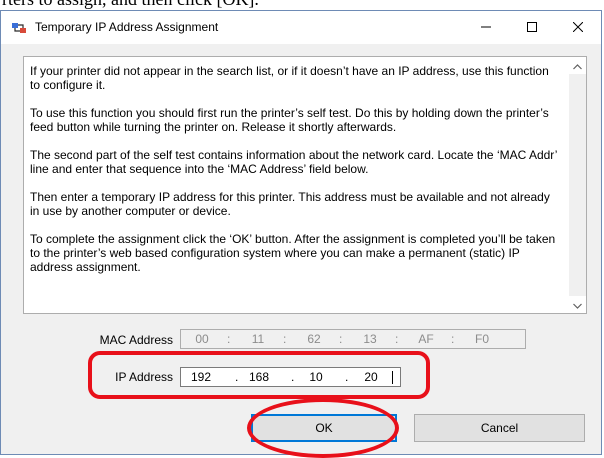 The width and height of the screenshot is (604, 458). What do you see at coordinates (316, 377) in the screenshot?
I see `ip-octet: 10` at bounding box center [316, 377].